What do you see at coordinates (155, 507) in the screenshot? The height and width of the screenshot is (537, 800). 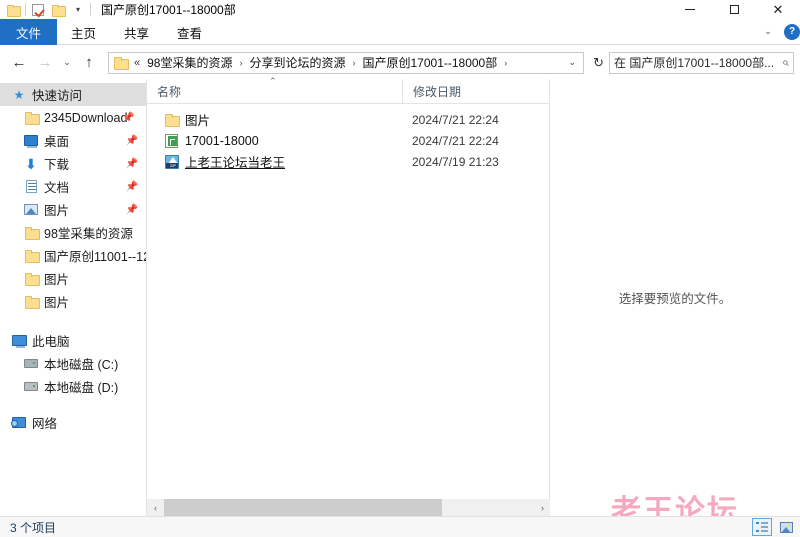 I see `scroll-left-button: ‹` at bounding box center [155, 507].